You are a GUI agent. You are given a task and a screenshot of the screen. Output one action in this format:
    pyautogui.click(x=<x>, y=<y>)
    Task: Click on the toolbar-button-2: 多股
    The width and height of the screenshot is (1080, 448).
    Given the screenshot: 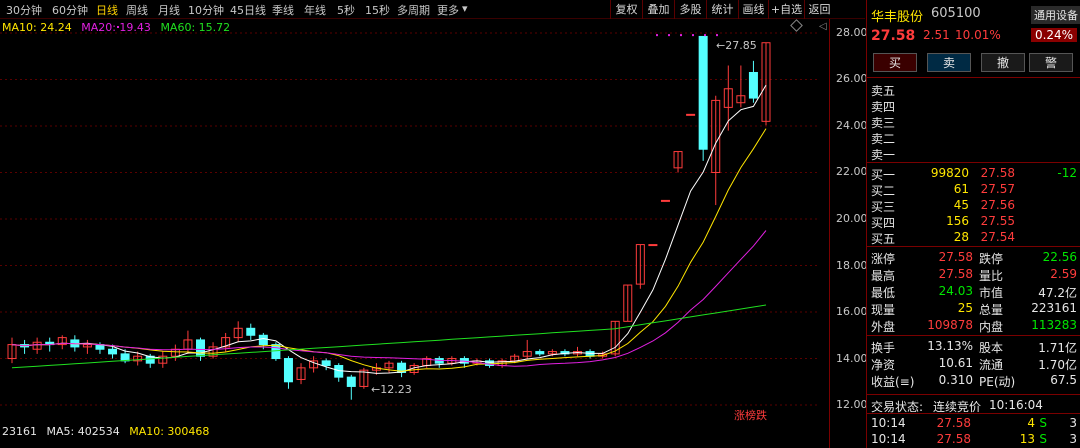 What is the action you would take?
    pyautogui.click(x=690, y=9)
    